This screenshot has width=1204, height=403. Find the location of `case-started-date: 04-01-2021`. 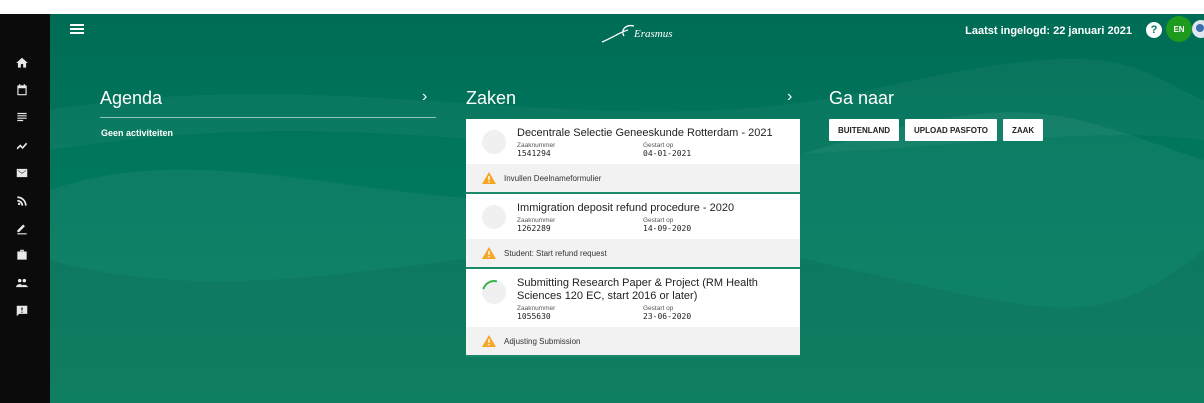

case-started-date: 04-01-2021 is located at coordinates (667, 153).